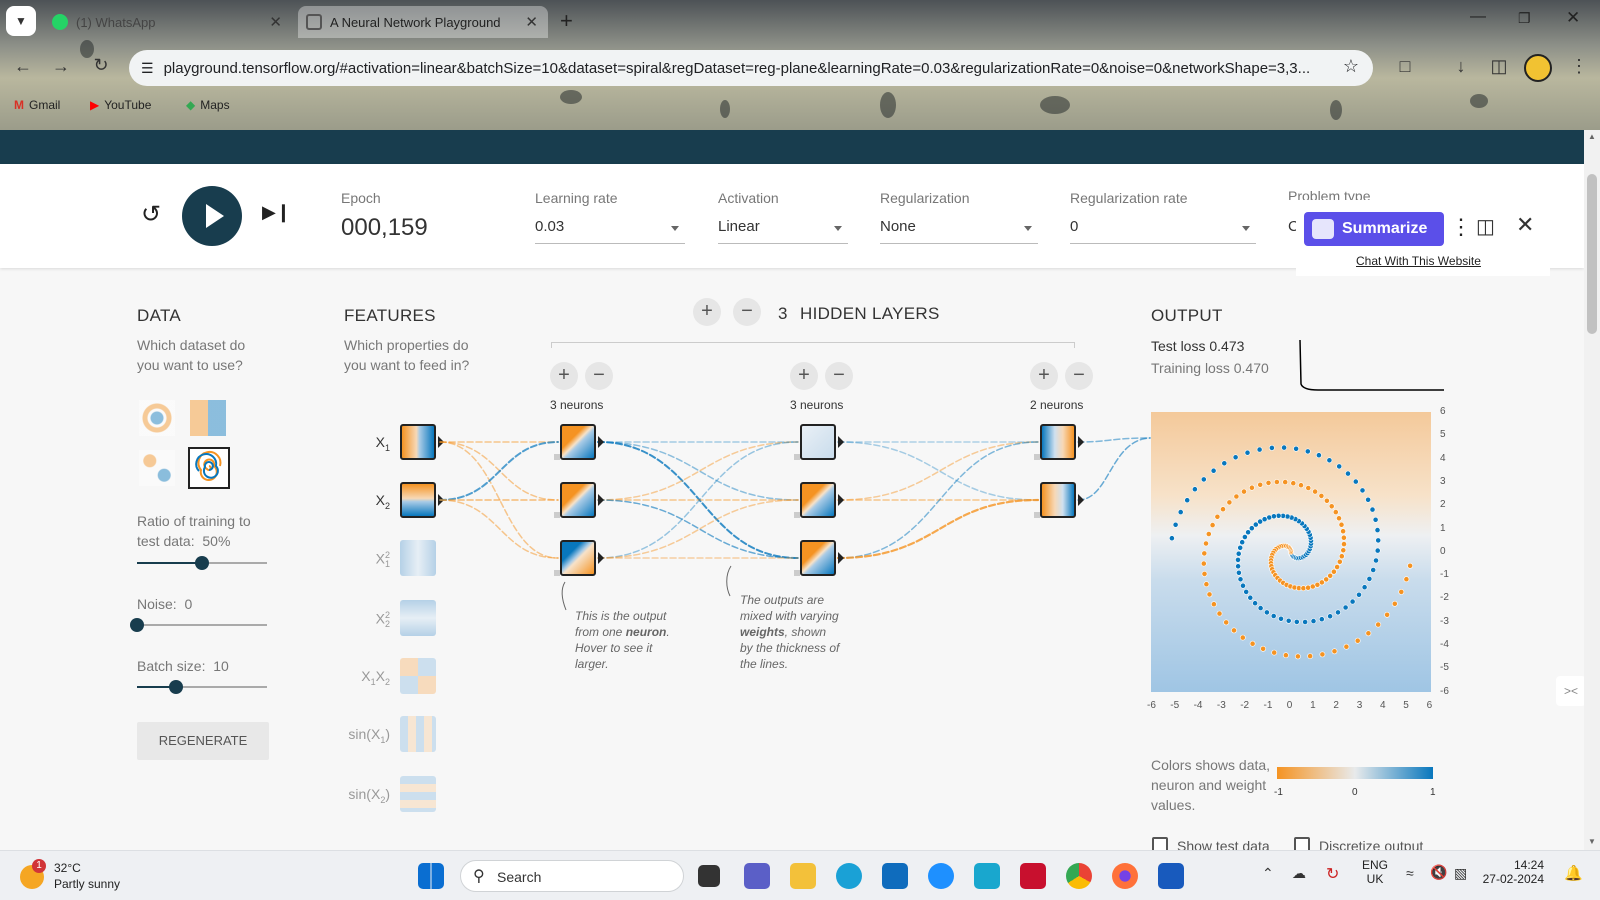  Describe the element at coordinates (1299, 873) in the screenshot. I see `onedrive-icon: ☁` at that location.